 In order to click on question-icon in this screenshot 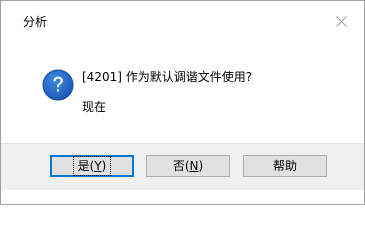, I will do `click(58, 85)`.